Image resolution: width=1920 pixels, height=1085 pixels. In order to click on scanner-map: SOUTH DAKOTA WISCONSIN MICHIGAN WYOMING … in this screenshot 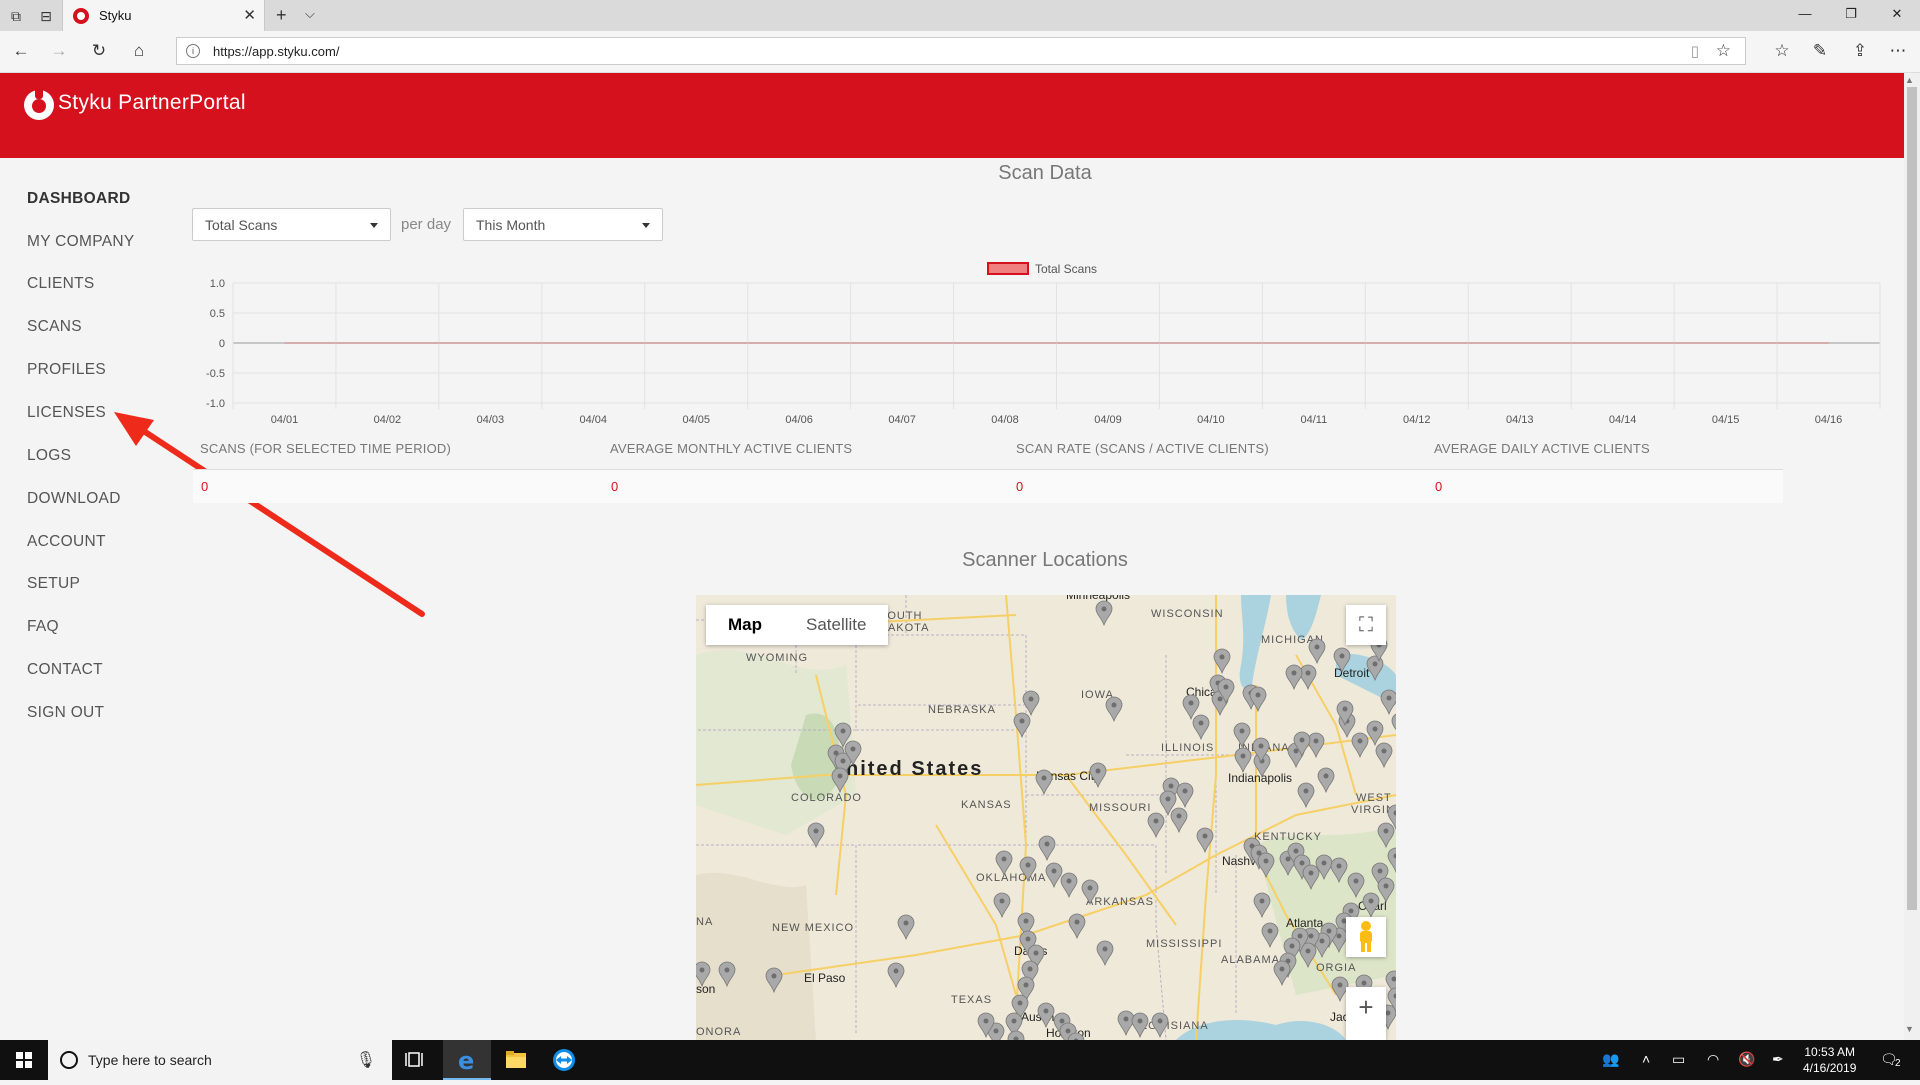, I will do `click(1046, 817)`.